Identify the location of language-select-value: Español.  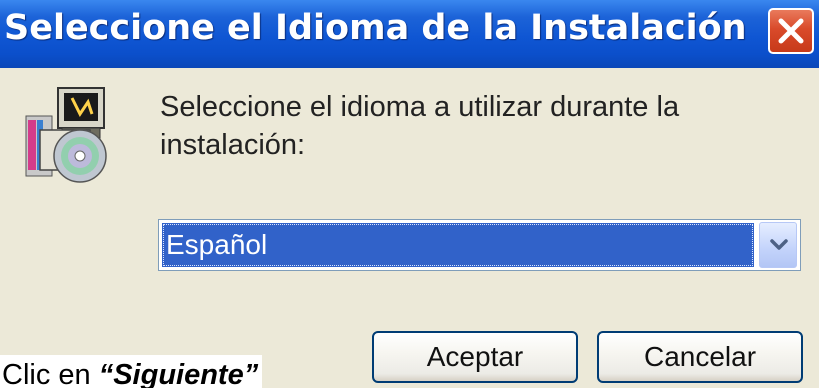
(458, 245).